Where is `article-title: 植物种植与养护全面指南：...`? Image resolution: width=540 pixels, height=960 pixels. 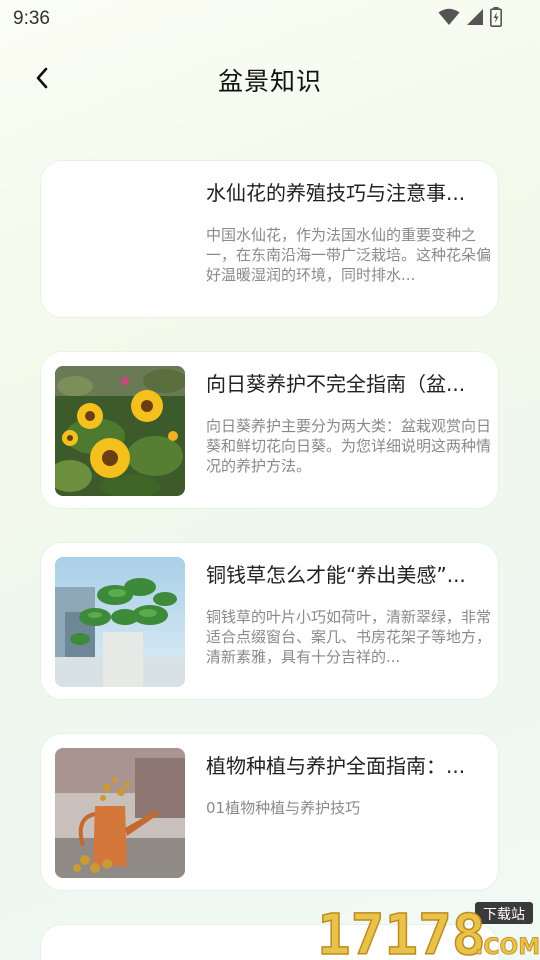 article-title: 植物种植与养护全面指南：... is located at coordinates (336, 766).